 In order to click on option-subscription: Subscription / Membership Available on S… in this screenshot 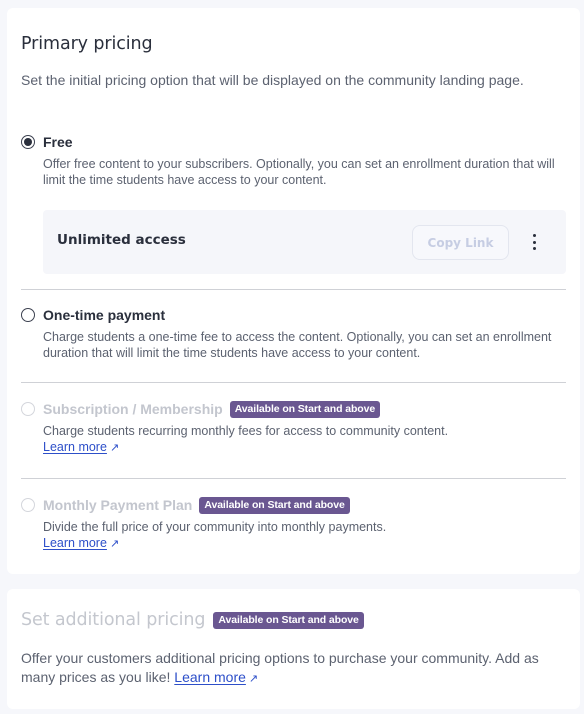, I will do `click(293, 427)`.